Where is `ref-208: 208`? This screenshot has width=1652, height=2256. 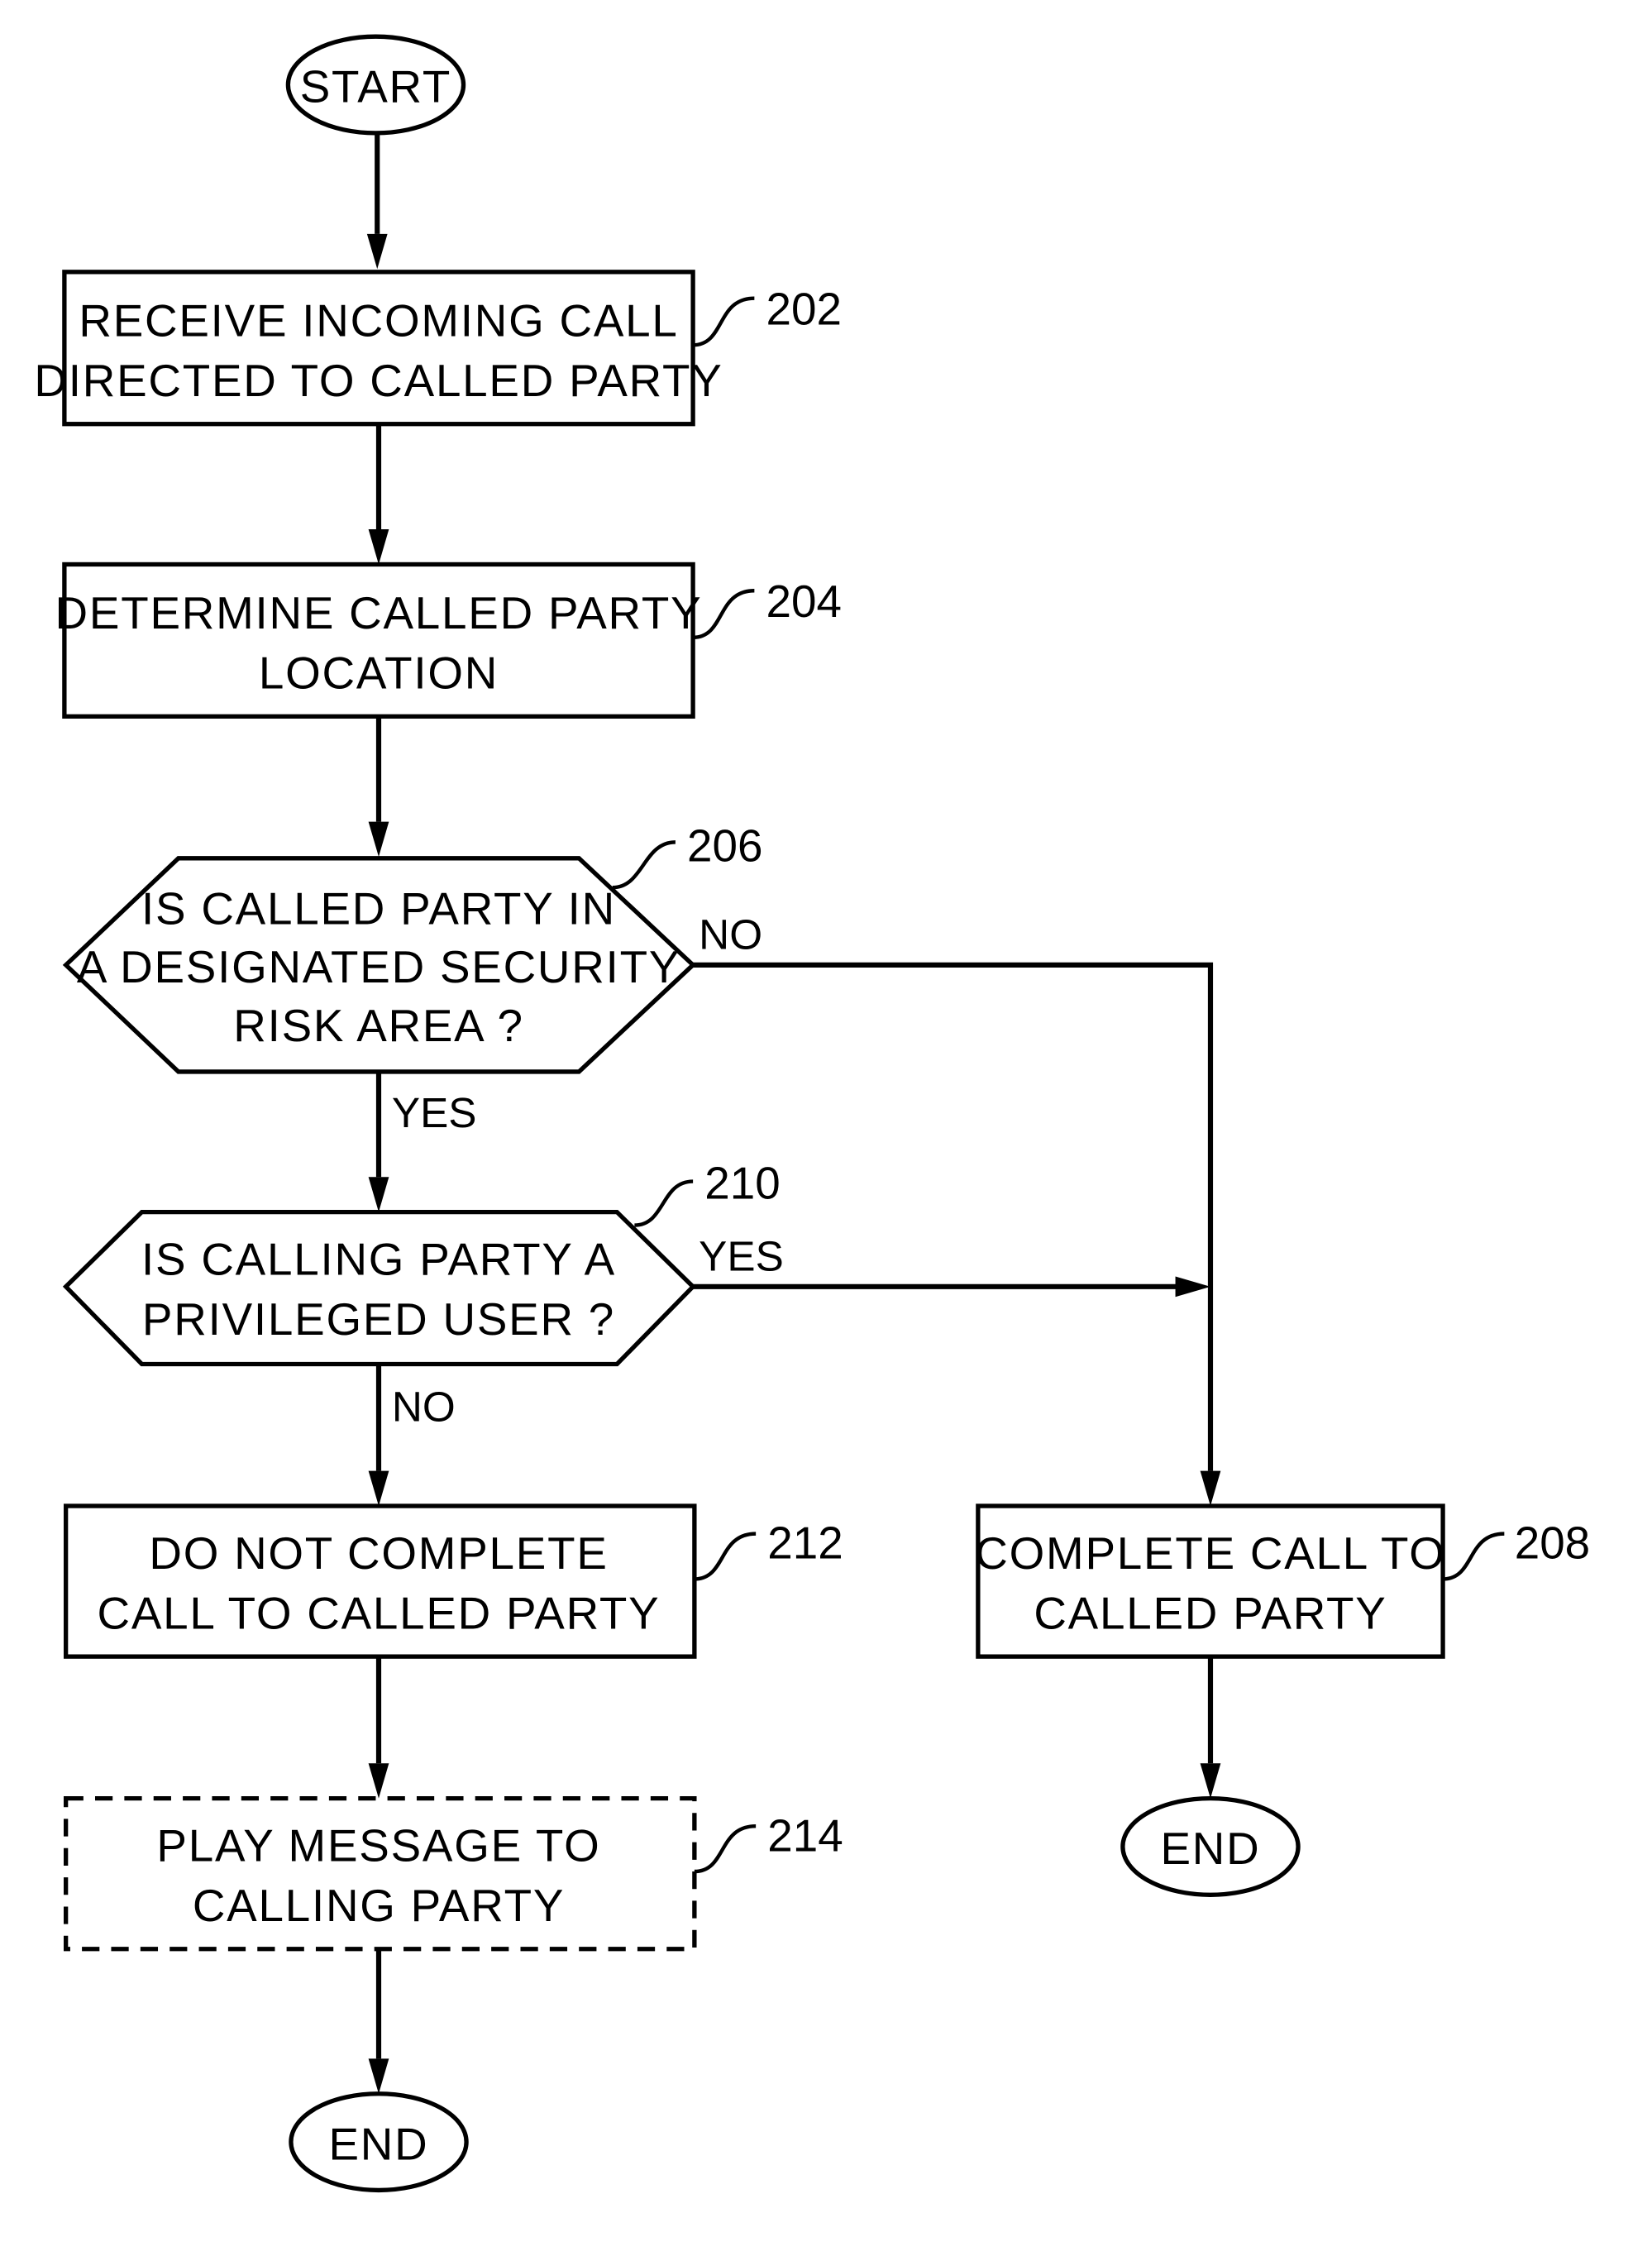
ref-208: 208 is located at coordinates (1552, 1543).